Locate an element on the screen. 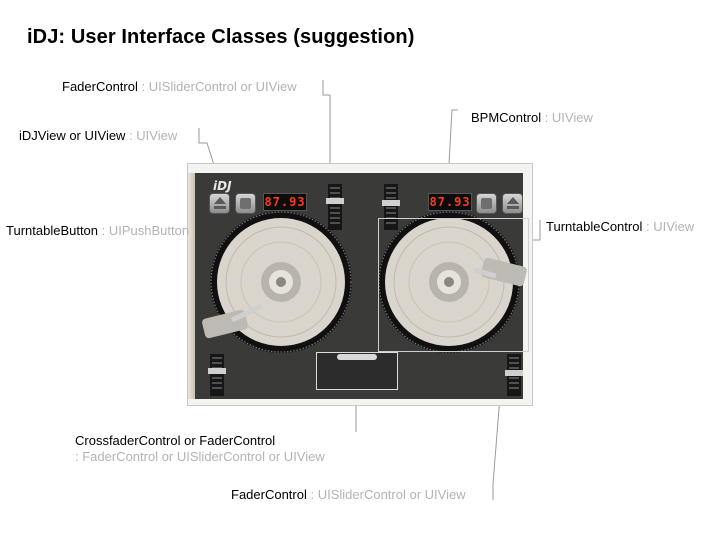 The image size is (720, 540). left-bpm-display: 87.93 is located at coordinates (285, 202).